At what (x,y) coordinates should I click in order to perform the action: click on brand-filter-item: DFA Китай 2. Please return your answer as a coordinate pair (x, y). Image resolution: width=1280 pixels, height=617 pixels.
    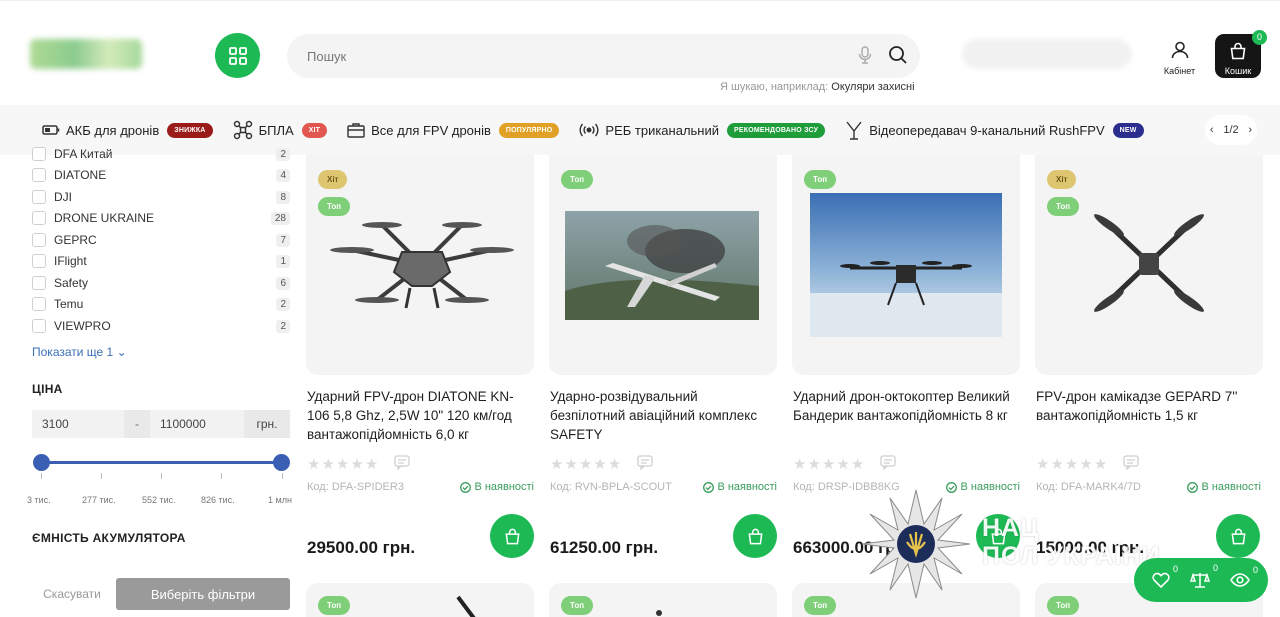
    Looking at the image, I should click on (161, 154).